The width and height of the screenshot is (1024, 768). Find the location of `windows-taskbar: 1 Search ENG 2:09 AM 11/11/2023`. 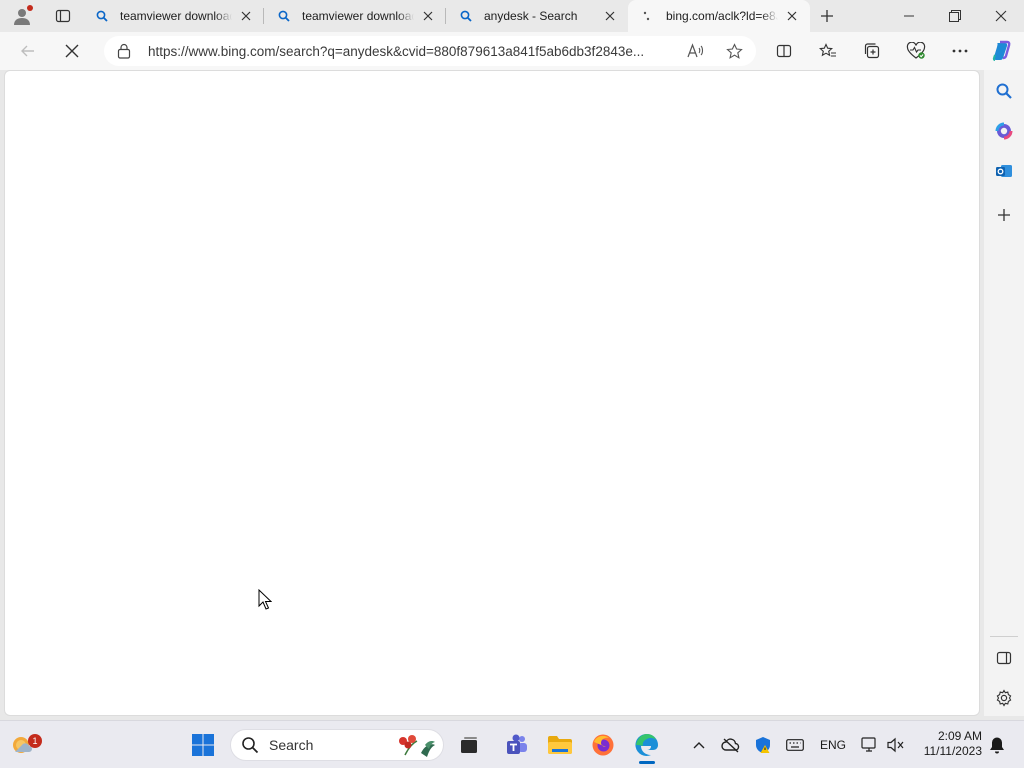

windows-taskbar: 1 Search ENG 2:09 AM 11/11/2023 is located at coordinates (512, 744).